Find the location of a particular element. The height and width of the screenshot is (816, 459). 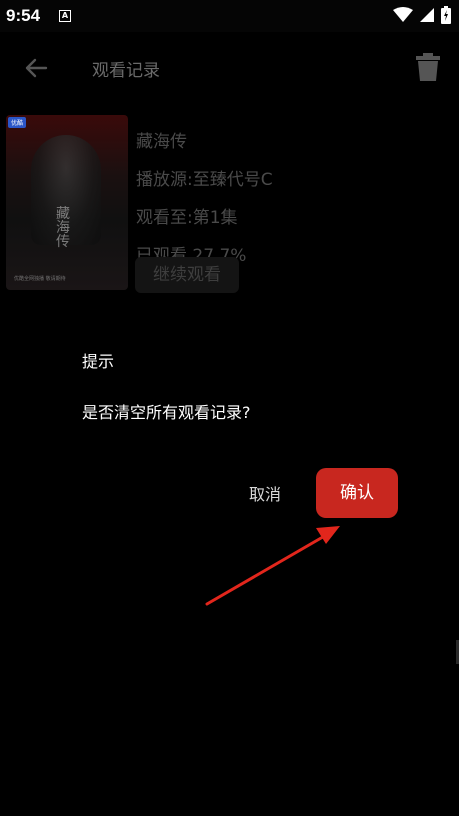

show-title: 藏海传 is located at coordinates (161, 142).